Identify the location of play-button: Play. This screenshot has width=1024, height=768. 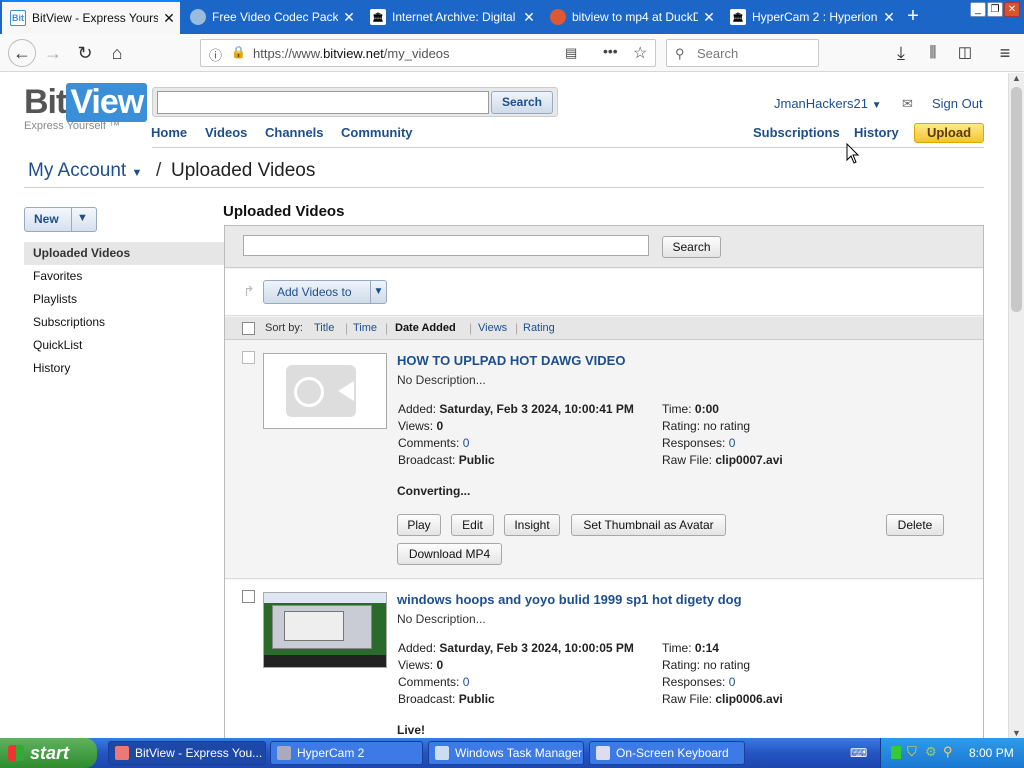
(419, 525).